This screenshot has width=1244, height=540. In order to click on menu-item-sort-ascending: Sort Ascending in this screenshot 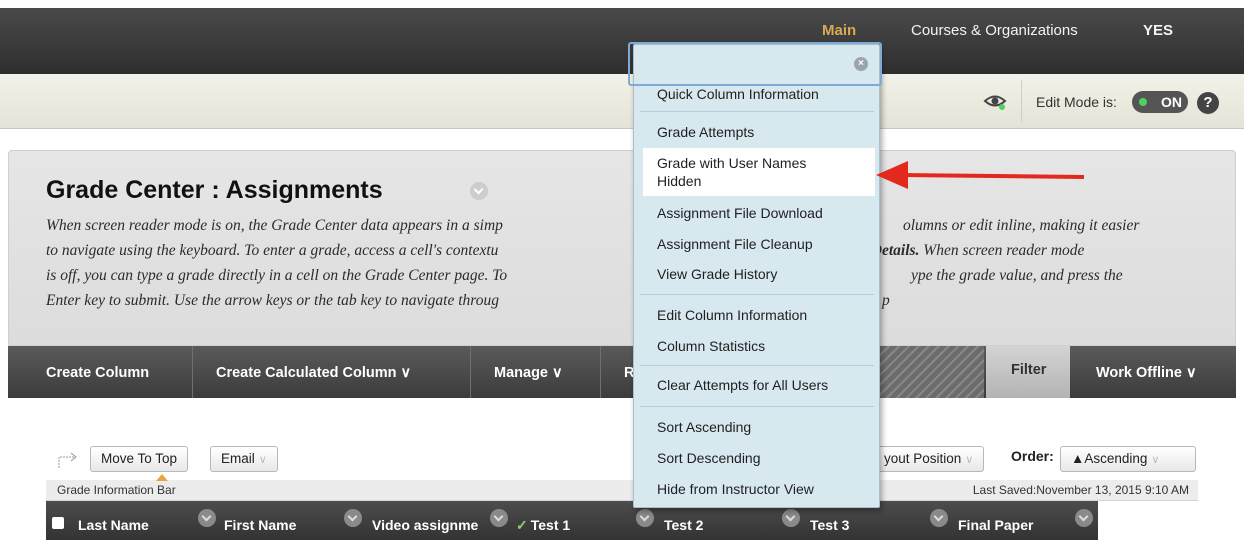, I will do `click(704, 427)`.